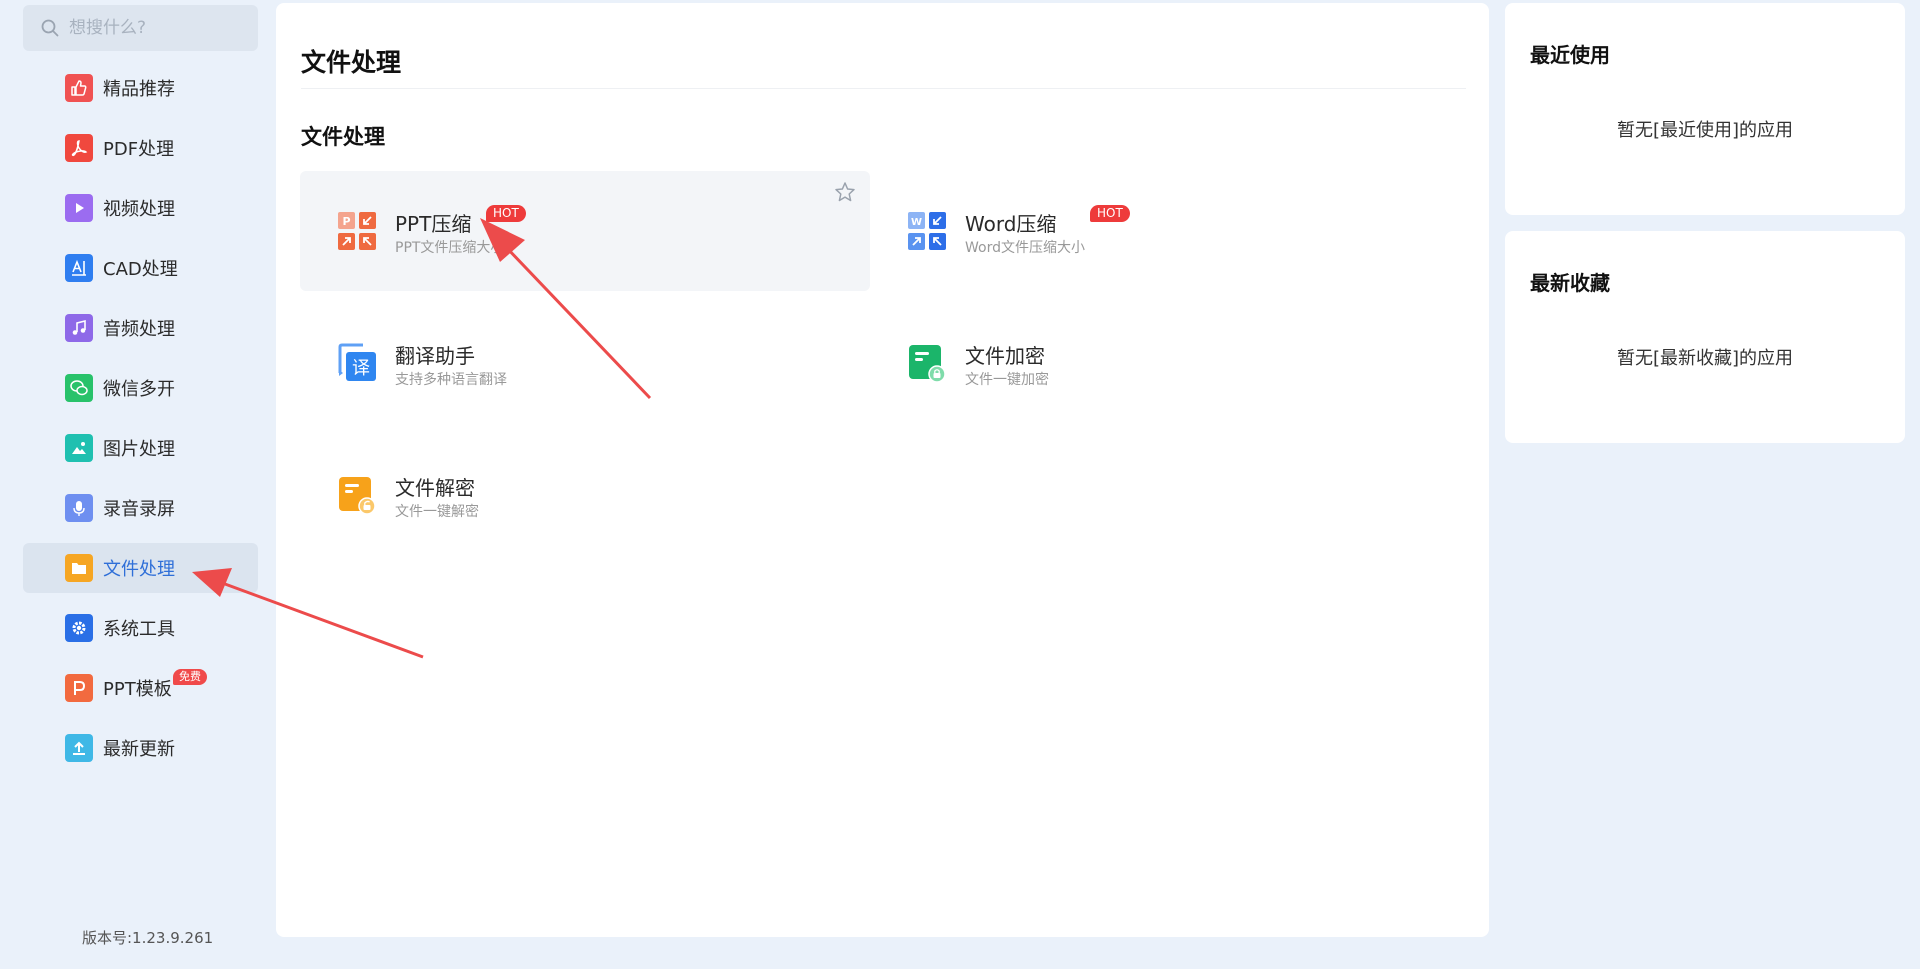 This screenshot has height=969, width=1920. Describe the element at coordinates (437, 512) in the screenshot. I see `tool-desc: 文件一键解密` at that location.